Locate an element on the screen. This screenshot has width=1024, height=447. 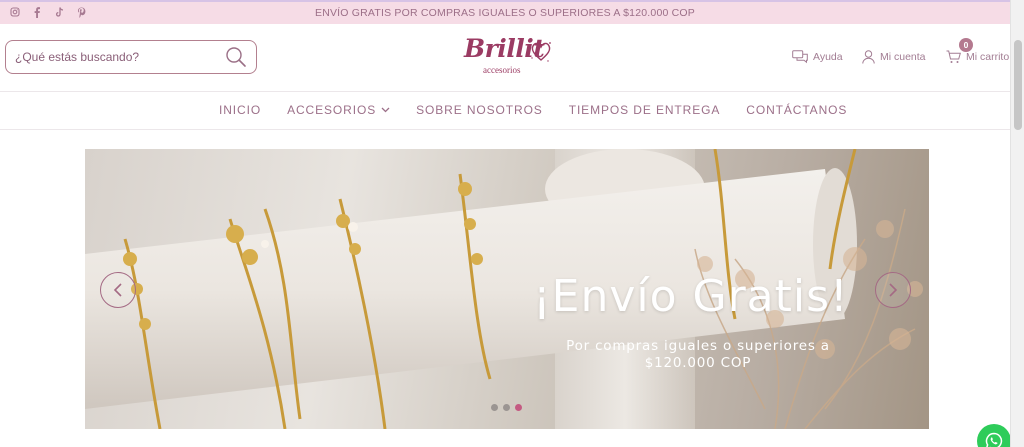
whatsapp-button is located at coordinates (994, 435).